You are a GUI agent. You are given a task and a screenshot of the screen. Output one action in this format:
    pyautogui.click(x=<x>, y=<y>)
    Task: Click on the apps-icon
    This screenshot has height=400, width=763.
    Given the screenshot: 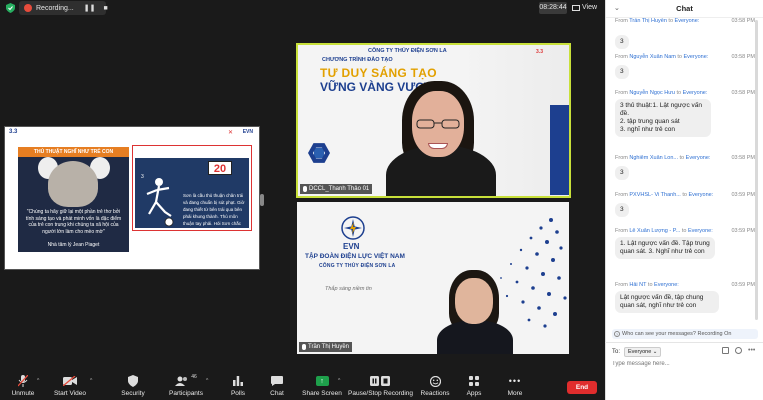 What is the action you would take?
    pyautogui.click(x=474, y=381)
    